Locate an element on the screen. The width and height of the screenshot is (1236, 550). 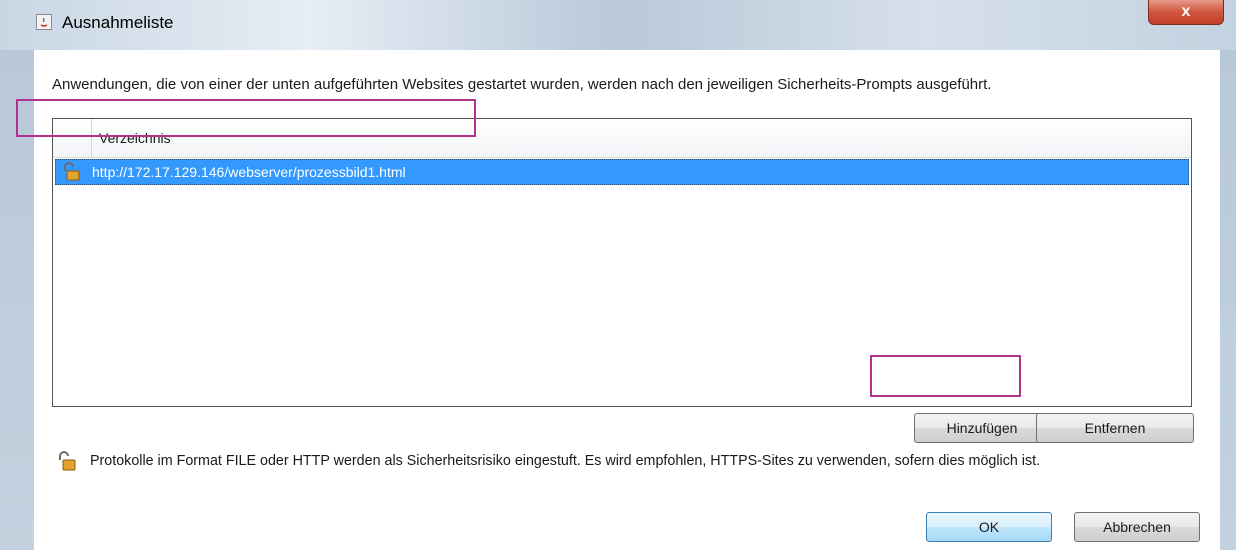
add-button: Hinzufügen is located at coordinates (982, 428).